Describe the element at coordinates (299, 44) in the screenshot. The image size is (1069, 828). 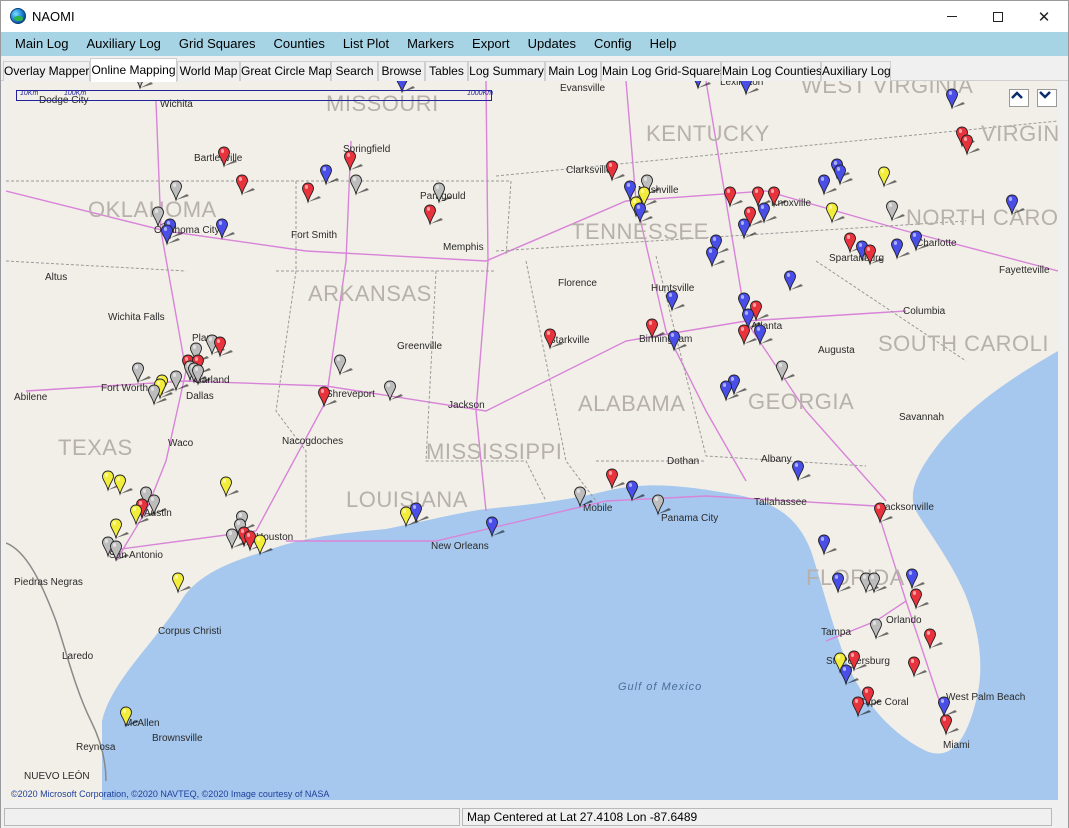
I see `menu-counties: Counties` at that location.